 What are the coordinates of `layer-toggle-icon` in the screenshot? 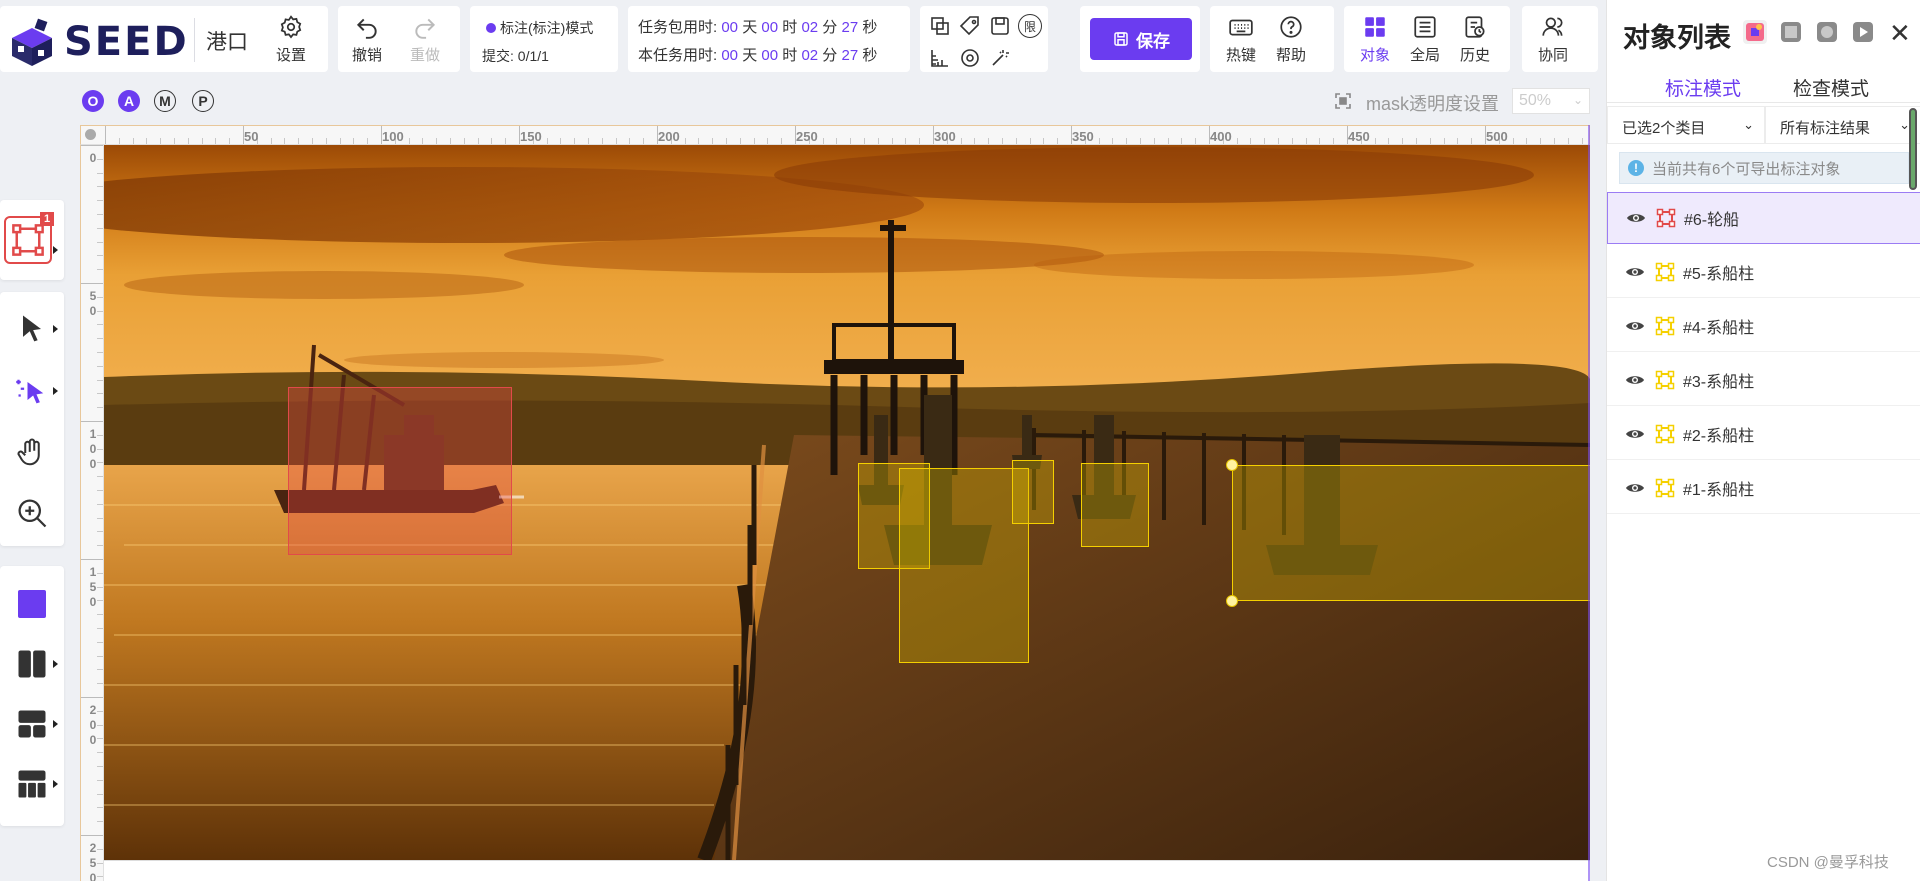 It's located at (1791, 32).